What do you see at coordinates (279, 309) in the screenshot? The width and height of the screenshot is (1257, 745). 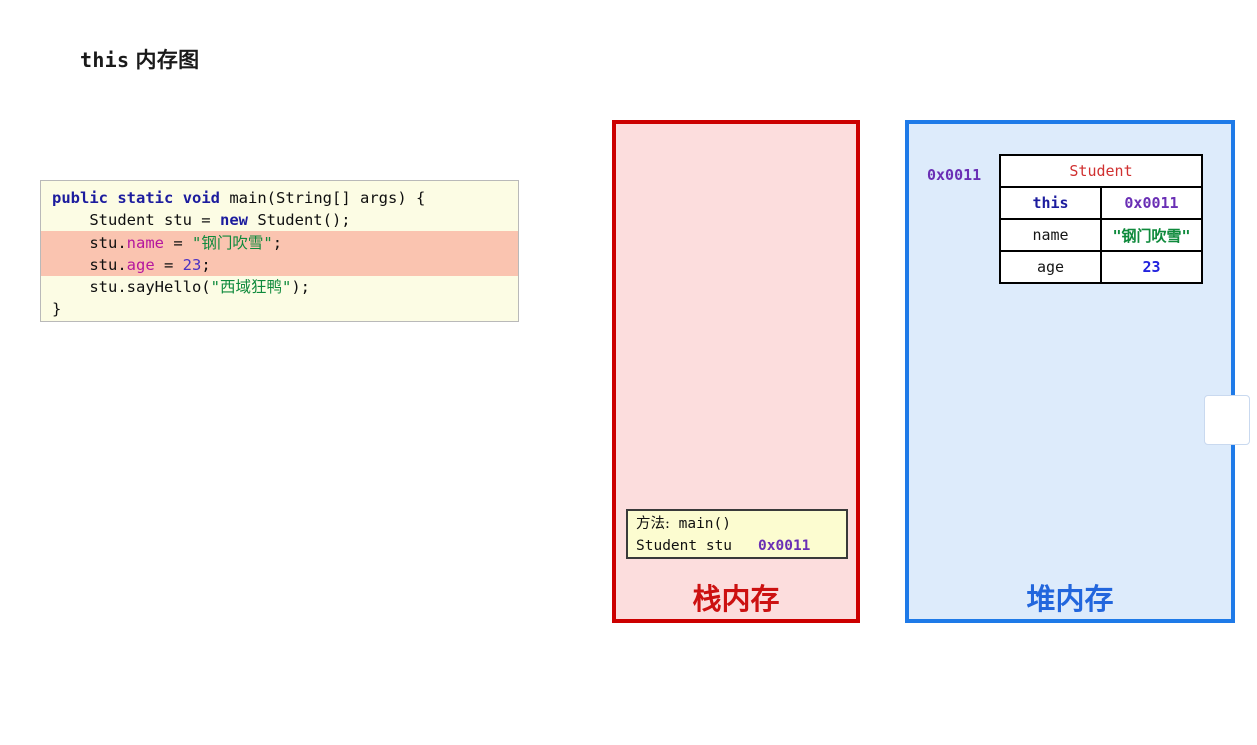 I see `code-line: }` at bounding box center [279, 309].